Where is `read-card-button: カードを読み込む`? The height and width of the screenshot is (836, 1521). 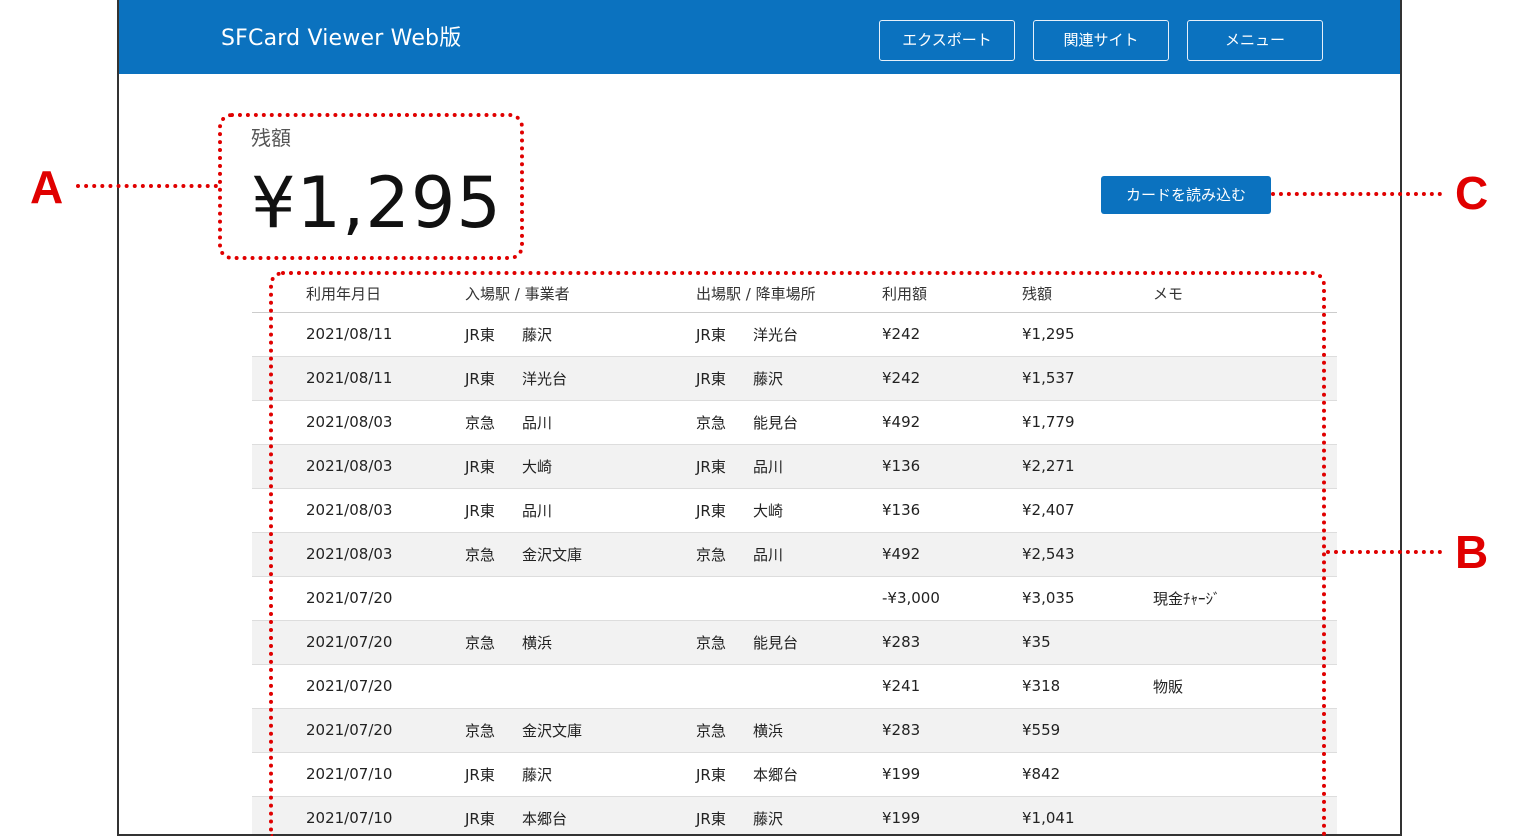 read-card-button: カードを読み込む is located at coordinates (1186, 195).